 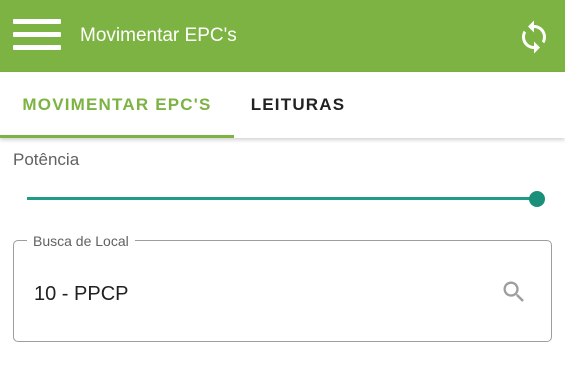 I want to click on search-icon, so click(x=514, y=292).